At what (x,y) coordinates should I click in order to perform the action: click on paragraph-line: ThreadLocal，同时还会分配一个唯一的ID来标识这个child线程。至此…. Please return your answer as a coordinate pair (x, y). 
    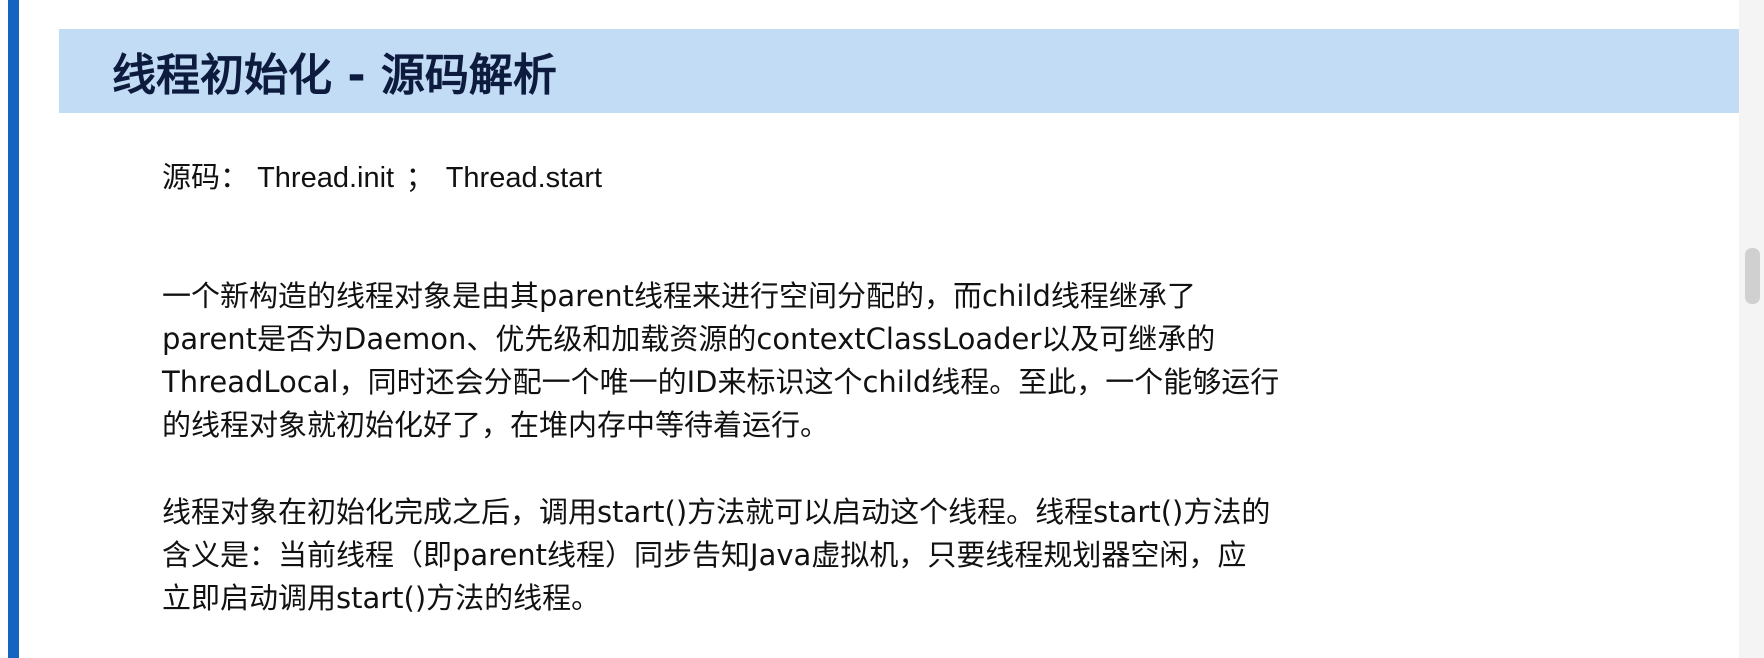
    Looking at the image, I should click on (721, 382).